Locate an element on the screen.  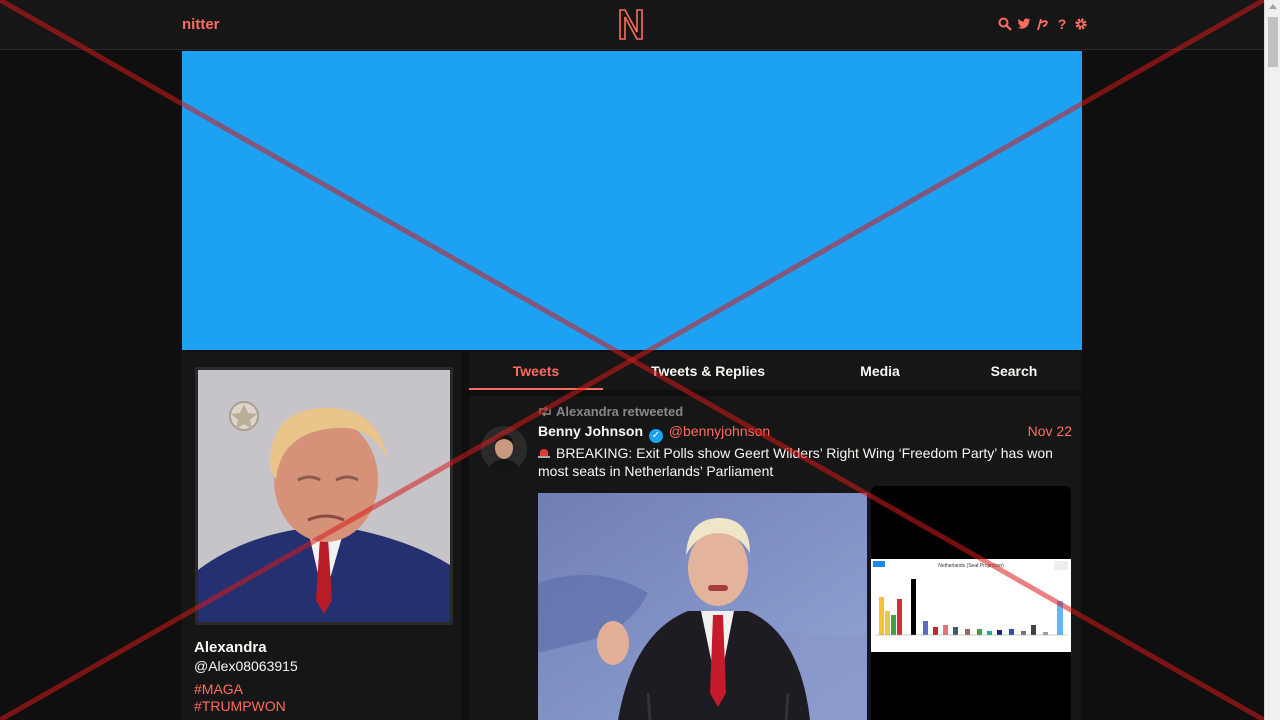
siren-icon is located at coordinates (544, 453).